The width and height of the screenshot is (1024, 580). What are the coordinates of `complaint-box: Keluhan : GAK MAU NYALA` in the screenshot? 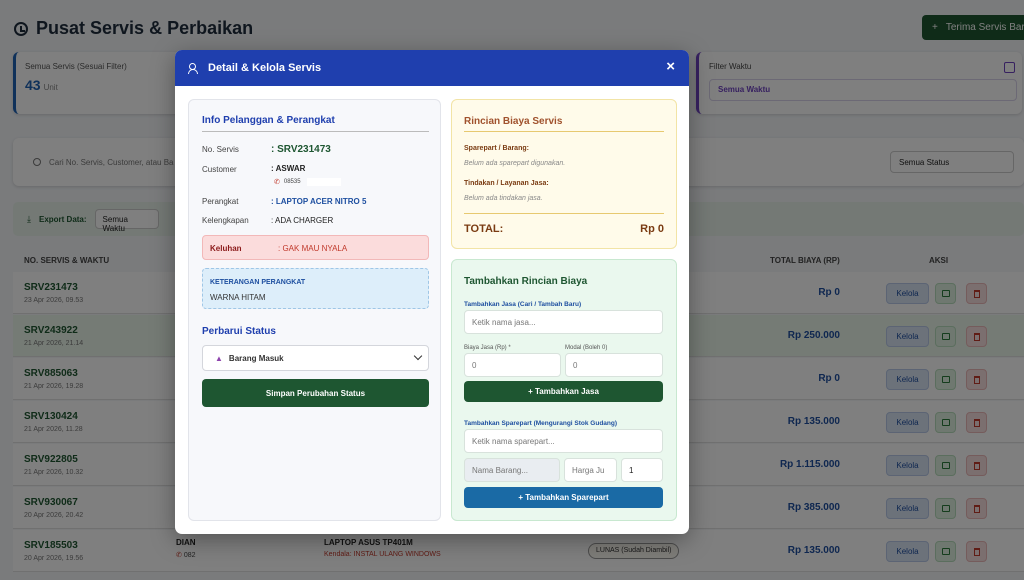 It's located at (315, 247).